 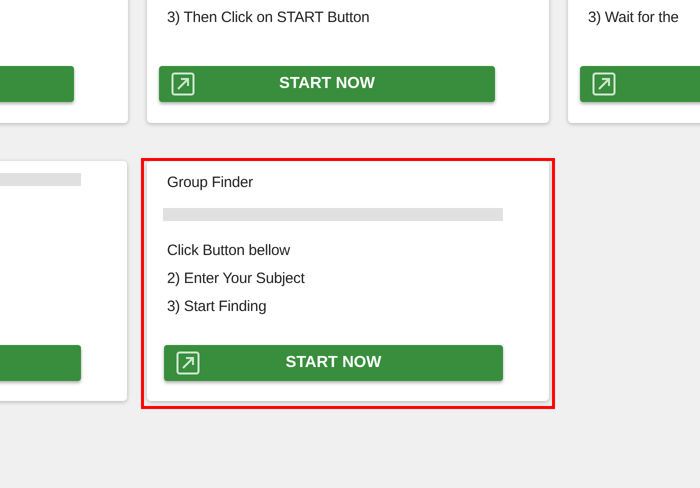 I want to click on instruction-text: 3) Then Click on START Button, so click(x=268, y=18).